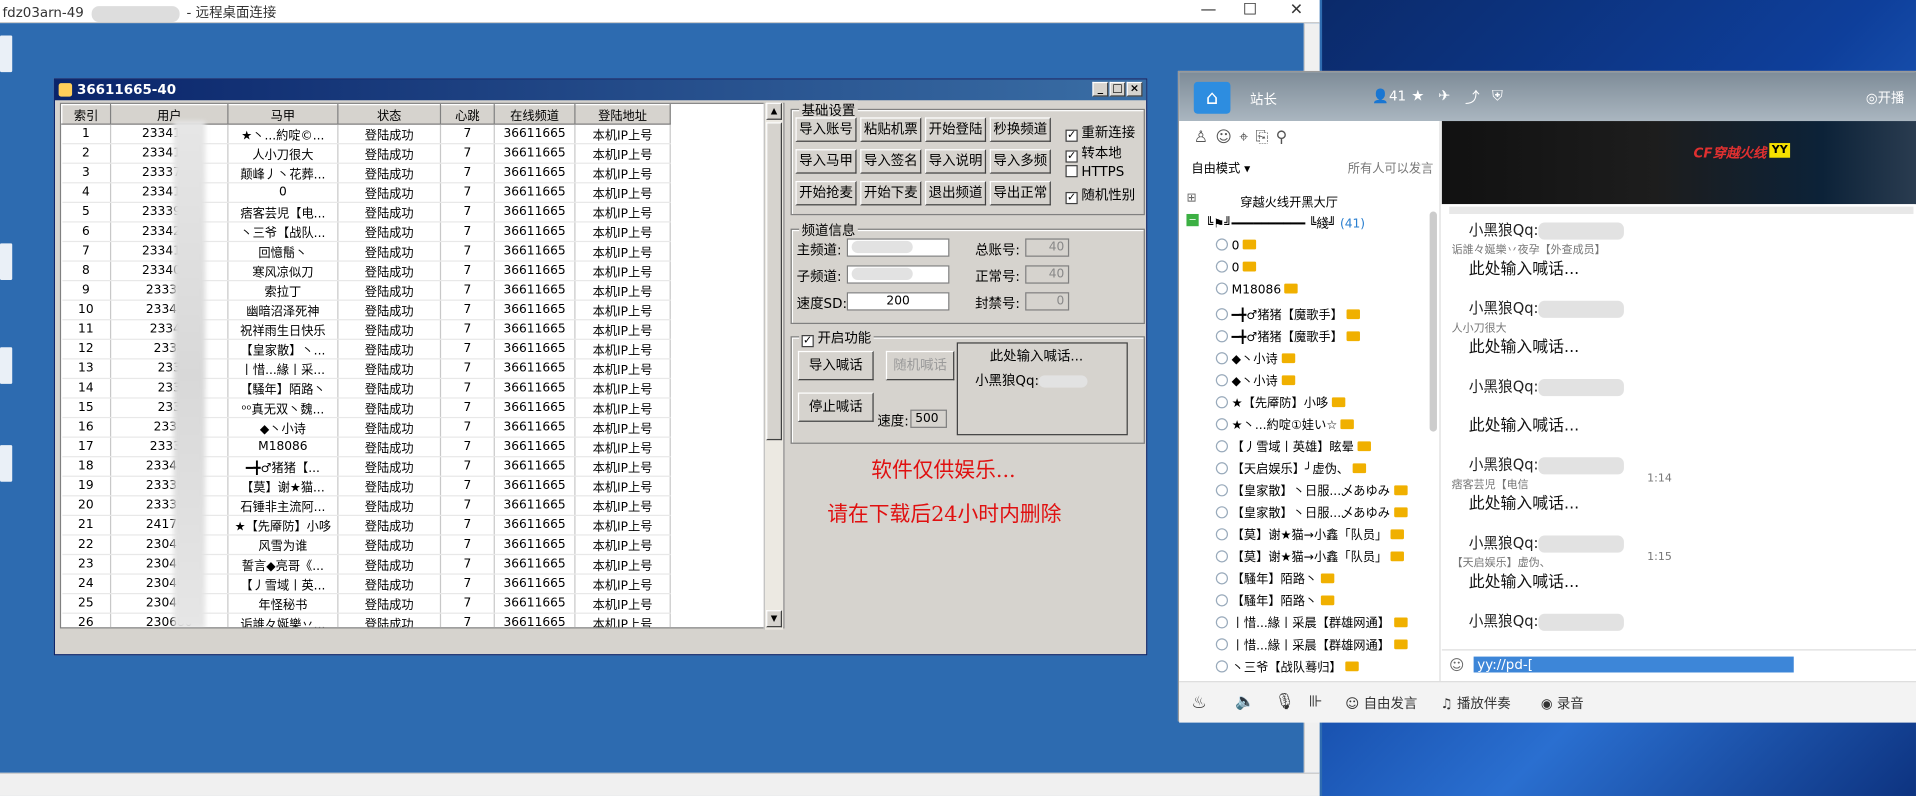 This screenshot has width=1916, height=796. What do you see at coordinates (928, 418) in the screenshot?
I see `shout-speed-input: 500` at bounding box center [928, 418].